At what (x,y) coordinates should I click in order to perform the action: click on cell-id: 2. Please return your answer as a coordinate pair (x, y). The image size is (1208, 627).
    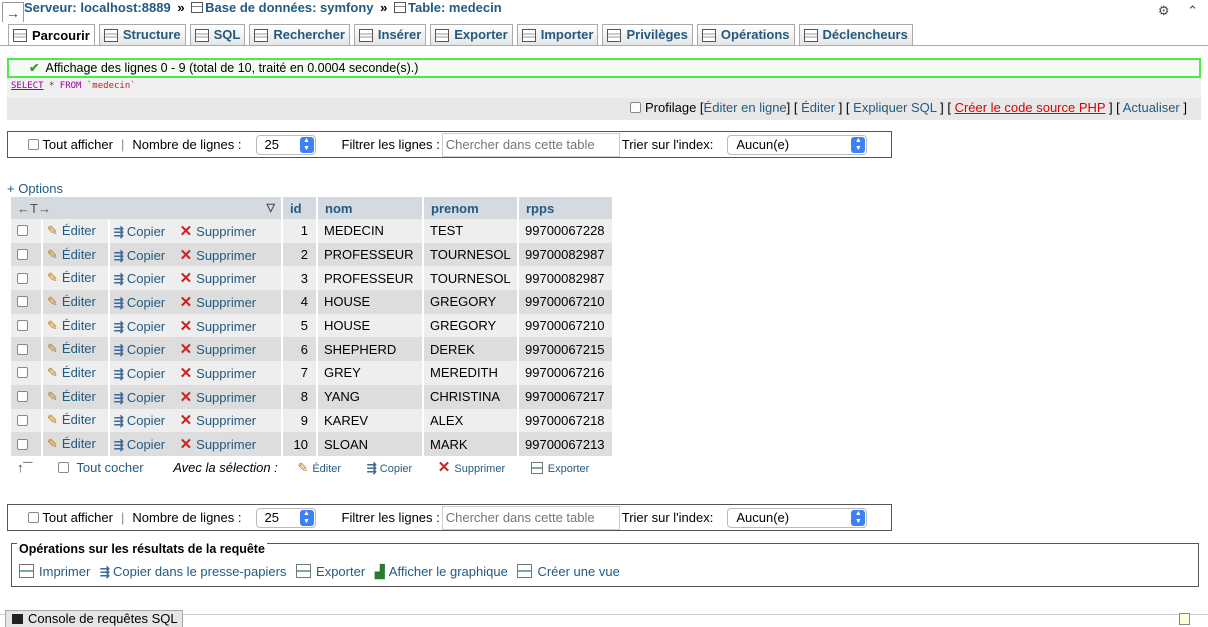
    Looking at the image, I should click on (299, 254).